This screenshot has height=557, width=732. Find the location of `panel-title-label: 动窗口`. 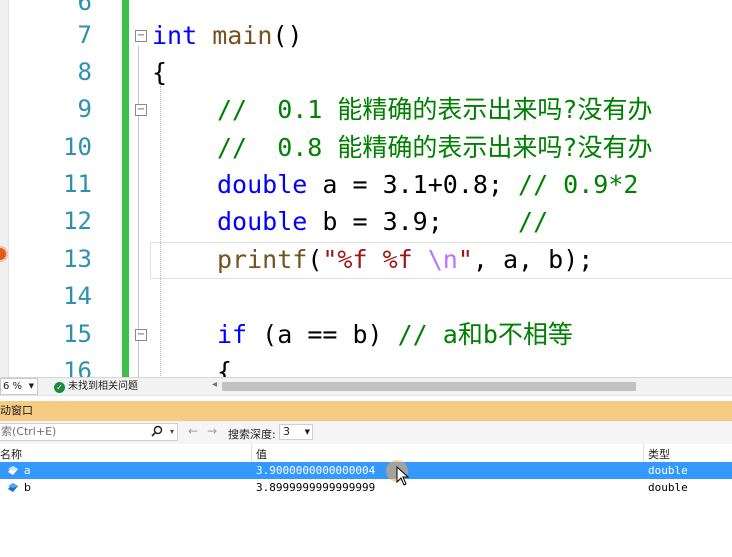

panel-title-label: 动窗口 is located at coordinates (16, 410).